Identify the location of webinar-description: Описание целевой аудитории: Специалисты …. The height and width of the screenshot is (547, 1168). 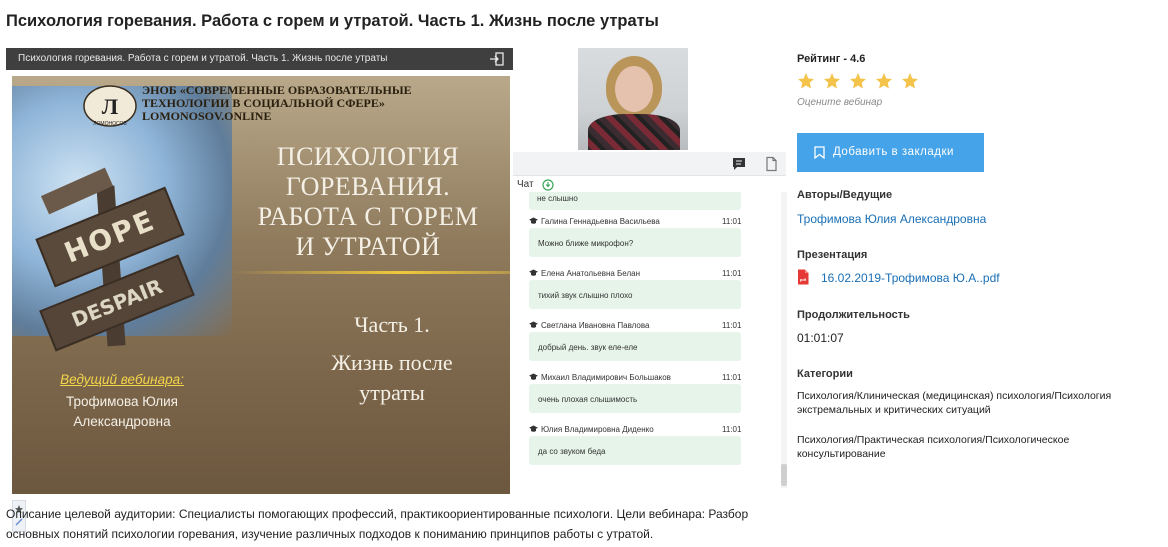
(377, 524).